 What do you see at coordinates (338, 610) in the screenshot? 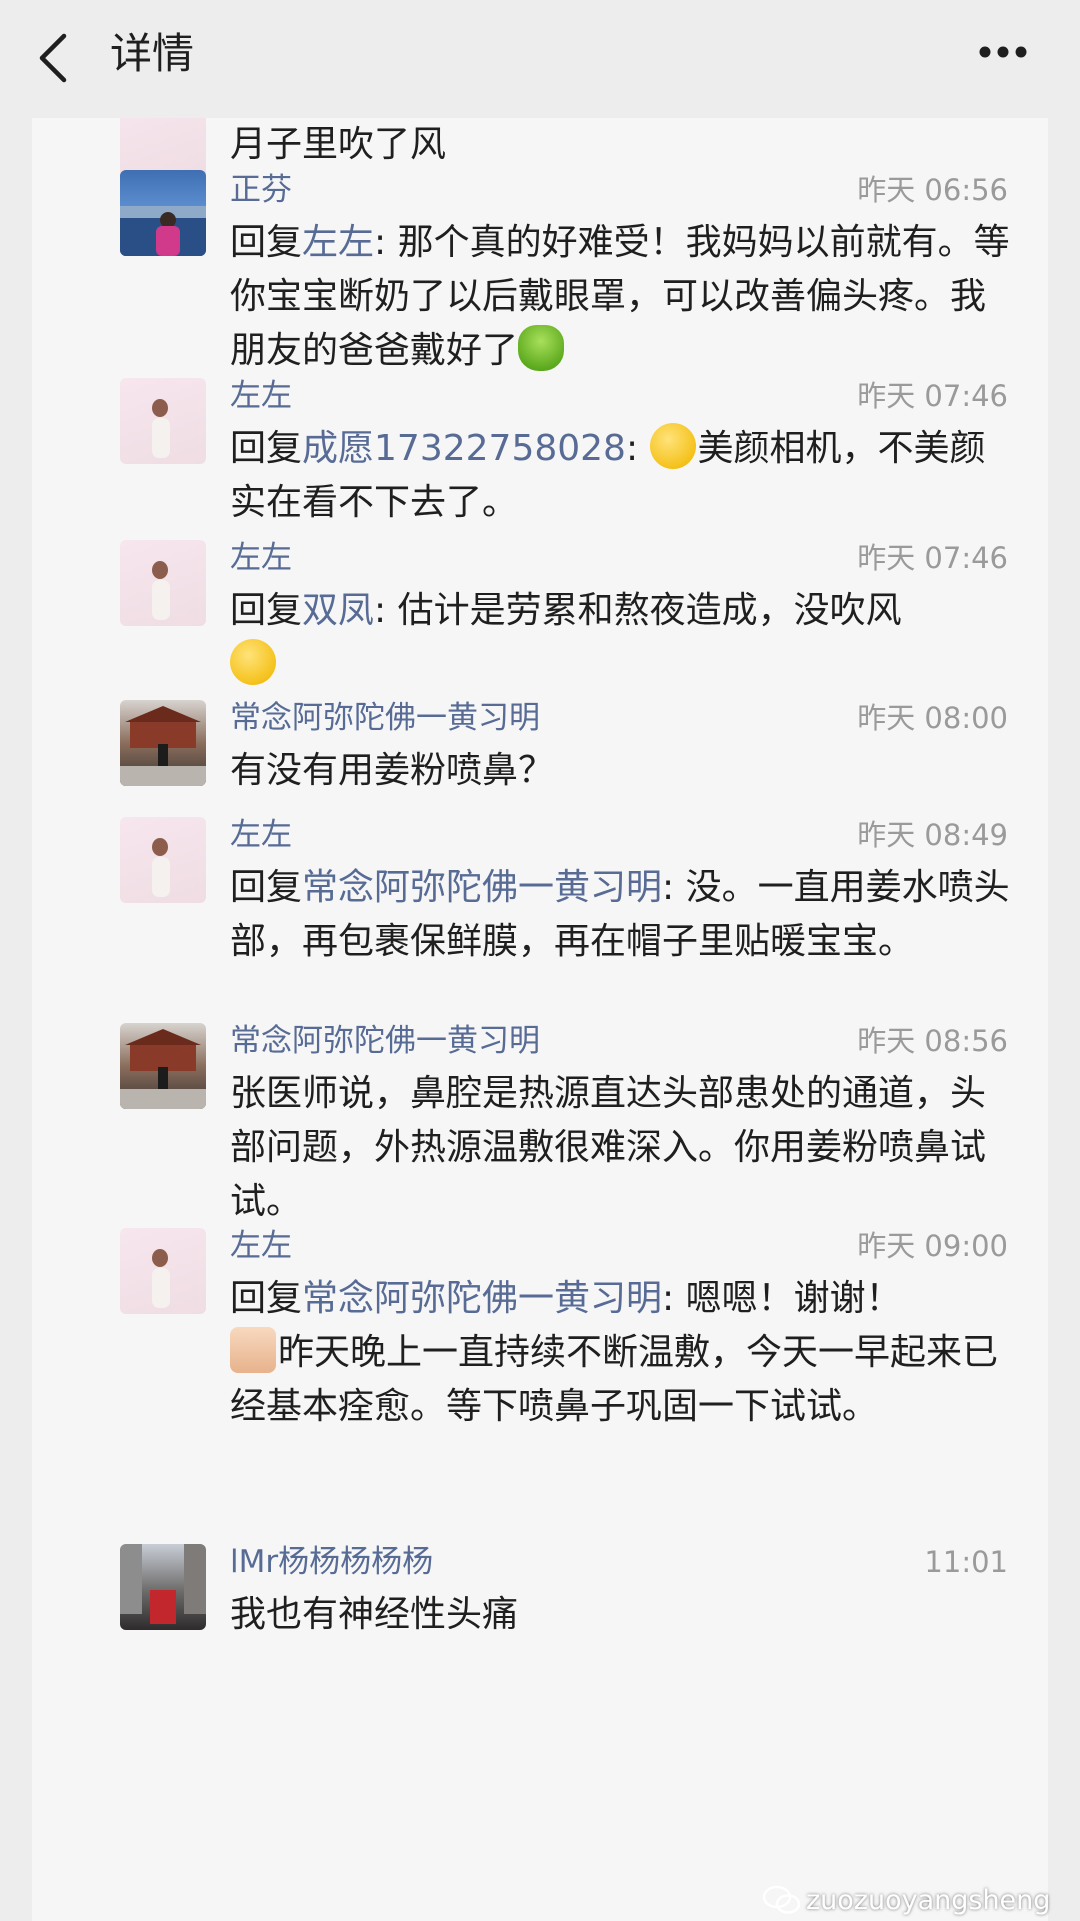
I see `reply-target-name: 双凤` at bounding box center [338, 610].